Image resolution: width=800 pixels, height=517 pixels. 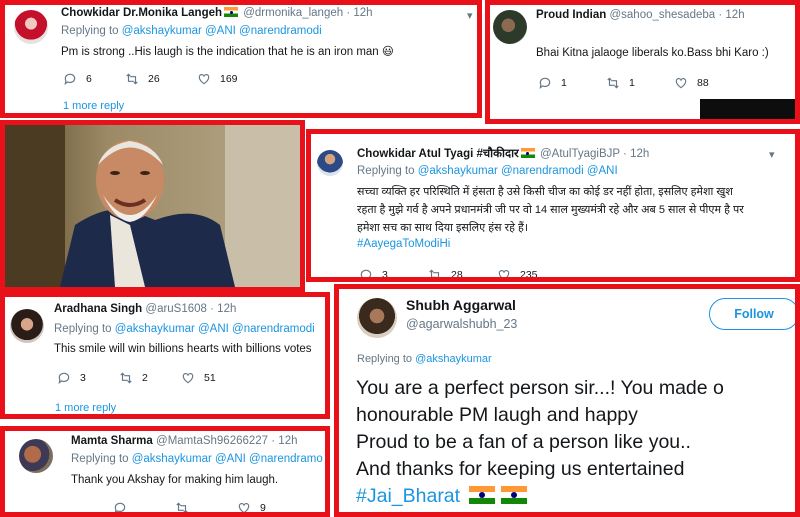 What do you see at coordinates (572, 83) in the screenshot?
I see `reply-button: 1` at bounding box center [572, 83].